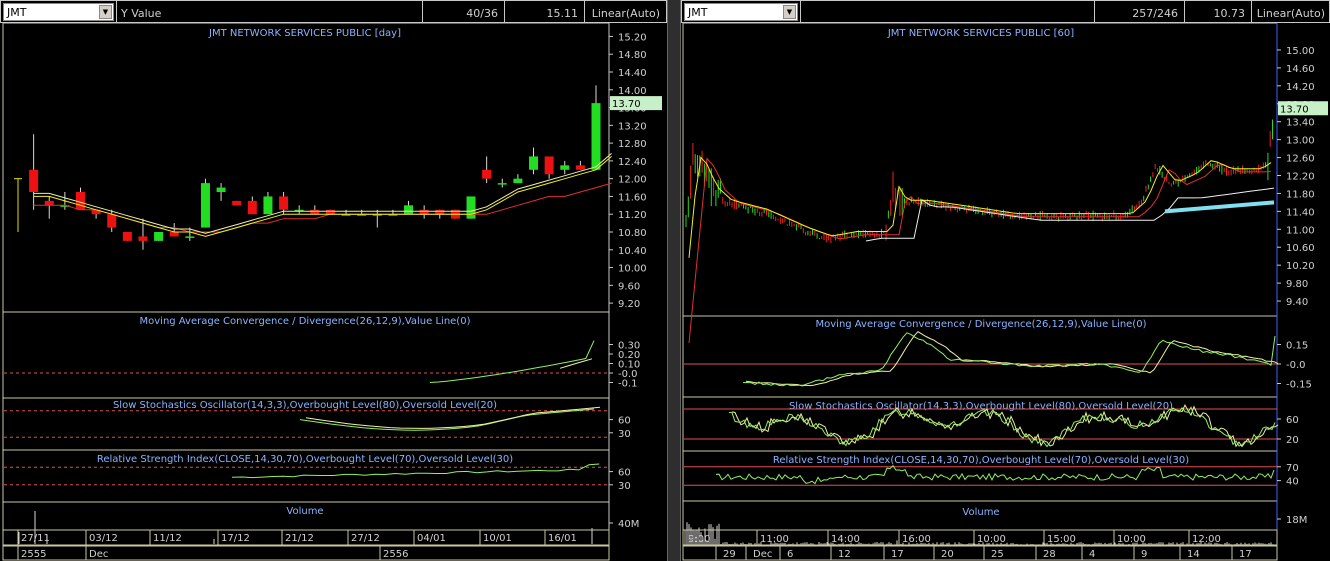 The image size is (1330, 561). I want to click on left-volume-title: Volume, so click(304, 511).